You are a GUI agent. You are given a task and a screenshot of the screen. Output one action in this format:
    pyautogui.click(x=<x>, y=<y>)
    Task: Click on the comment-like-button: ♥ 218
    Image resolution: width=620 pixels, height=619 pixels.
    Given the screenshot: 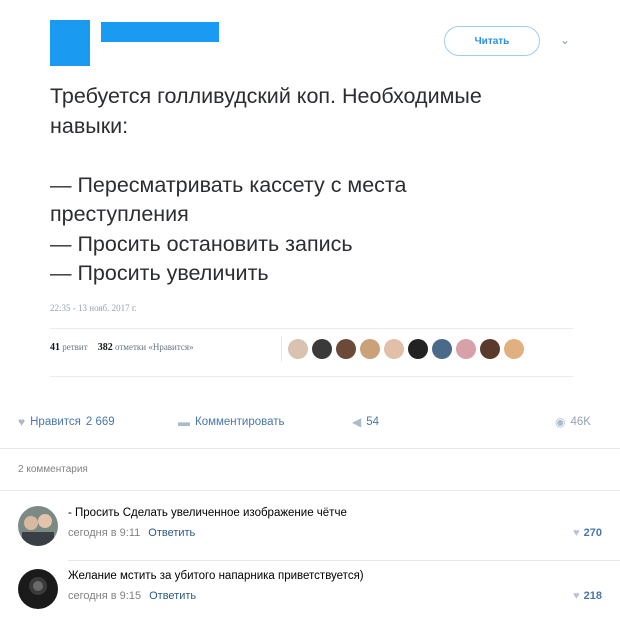 What is the action you would take?
    pyautogui.click(x=587, y=596)
    